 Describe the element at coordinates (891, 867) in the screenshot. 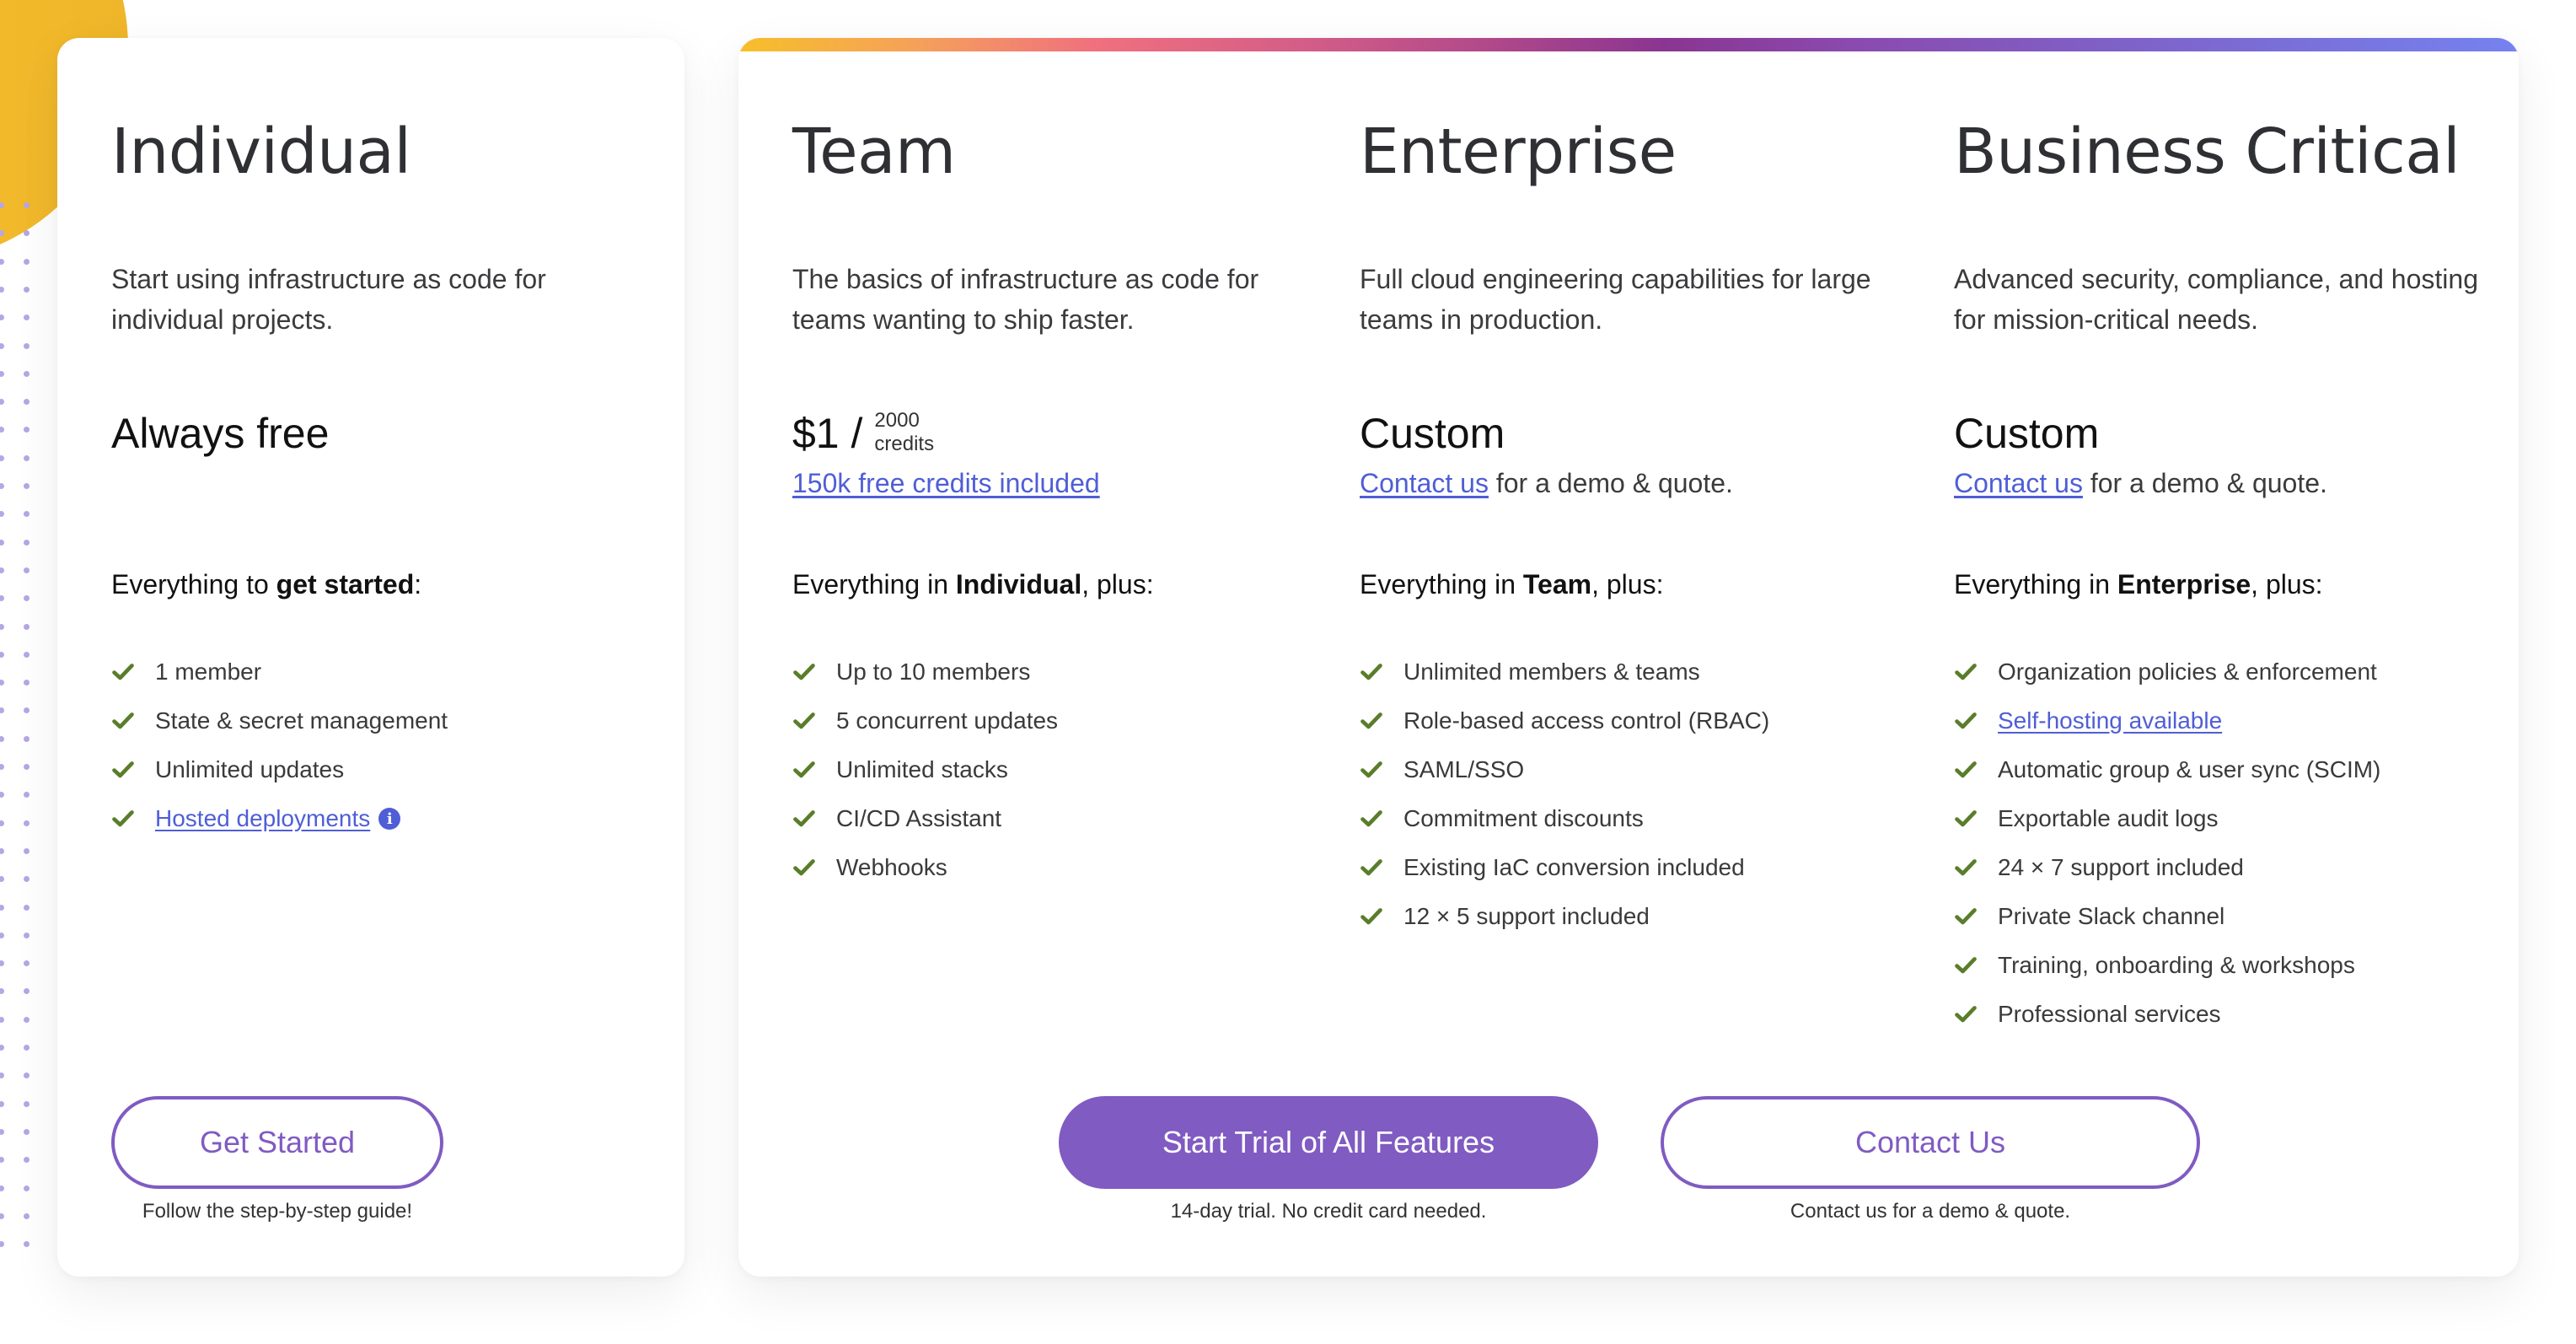

I see `feature-text: Webhooks` at that location.